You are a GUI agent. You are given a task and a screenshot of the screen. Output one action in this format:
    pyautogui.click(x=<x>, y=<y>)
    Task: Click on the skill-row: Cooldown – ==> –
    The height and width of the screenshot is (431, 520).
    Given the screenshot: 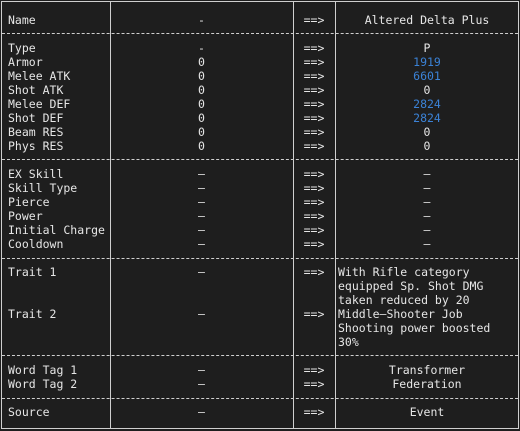 What is the action you would take?
    pyautogui.click(x=260, y=244)
    